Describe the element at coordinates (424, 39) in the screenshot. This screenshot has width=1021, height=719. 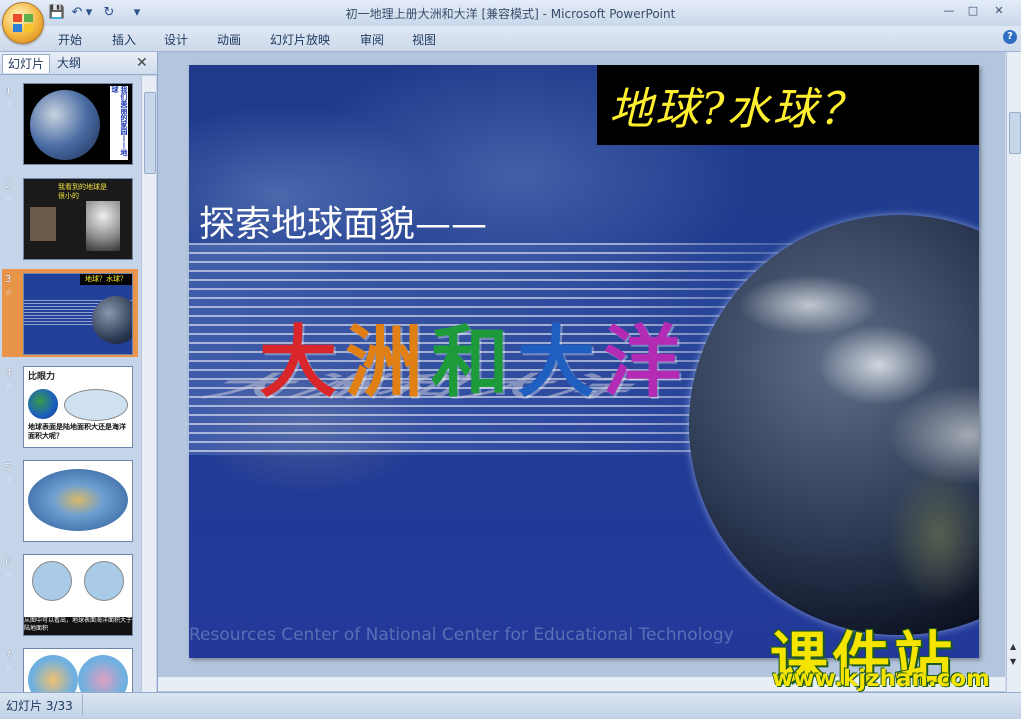
I see `tab-view: 视图` at that location.